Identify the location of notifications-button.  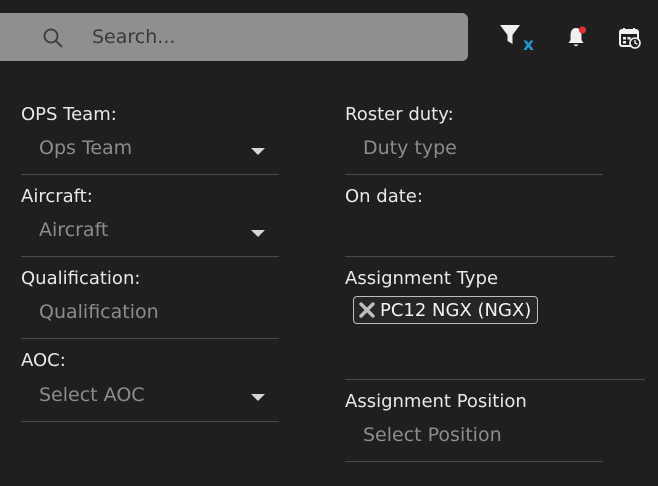
(577, 37).